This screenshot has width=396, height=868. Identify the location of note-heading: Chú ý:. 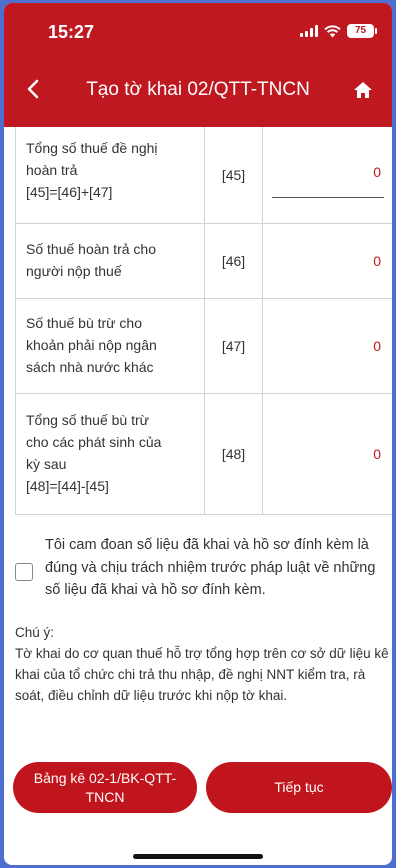
(35, 632).